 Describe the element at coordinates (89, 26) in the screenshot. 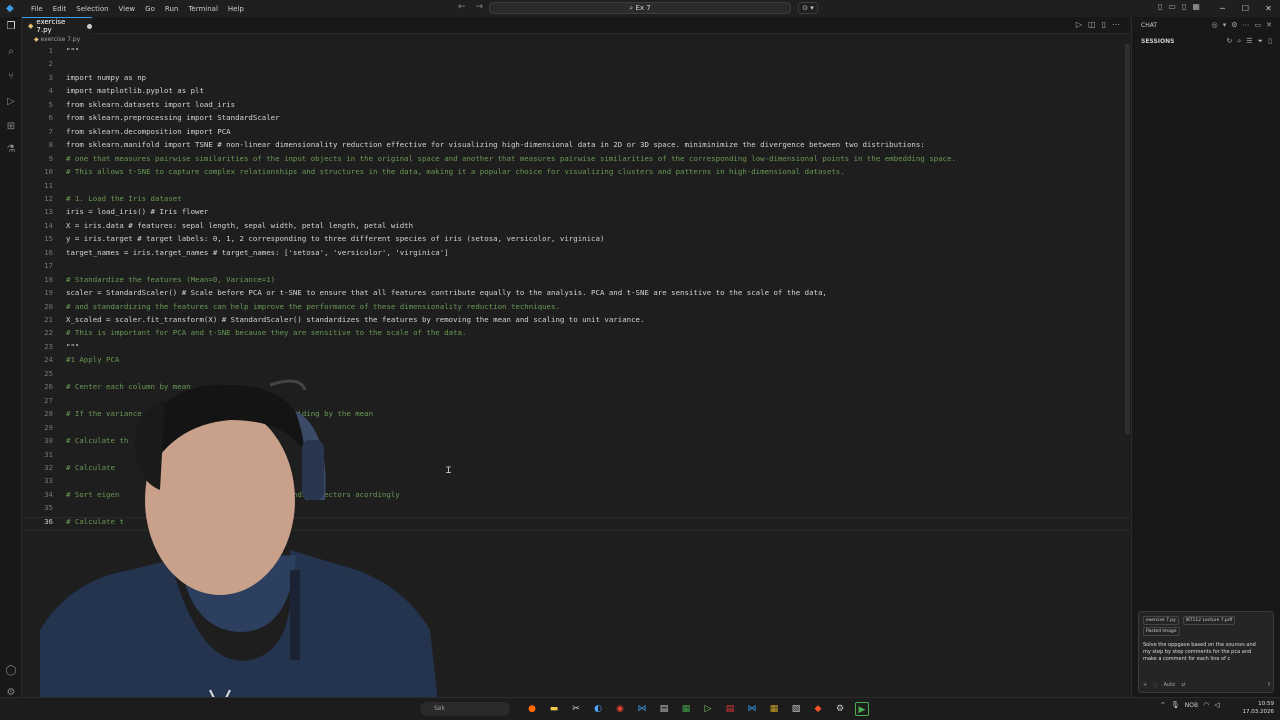

I see `unsaved-dot-icon` at that location.